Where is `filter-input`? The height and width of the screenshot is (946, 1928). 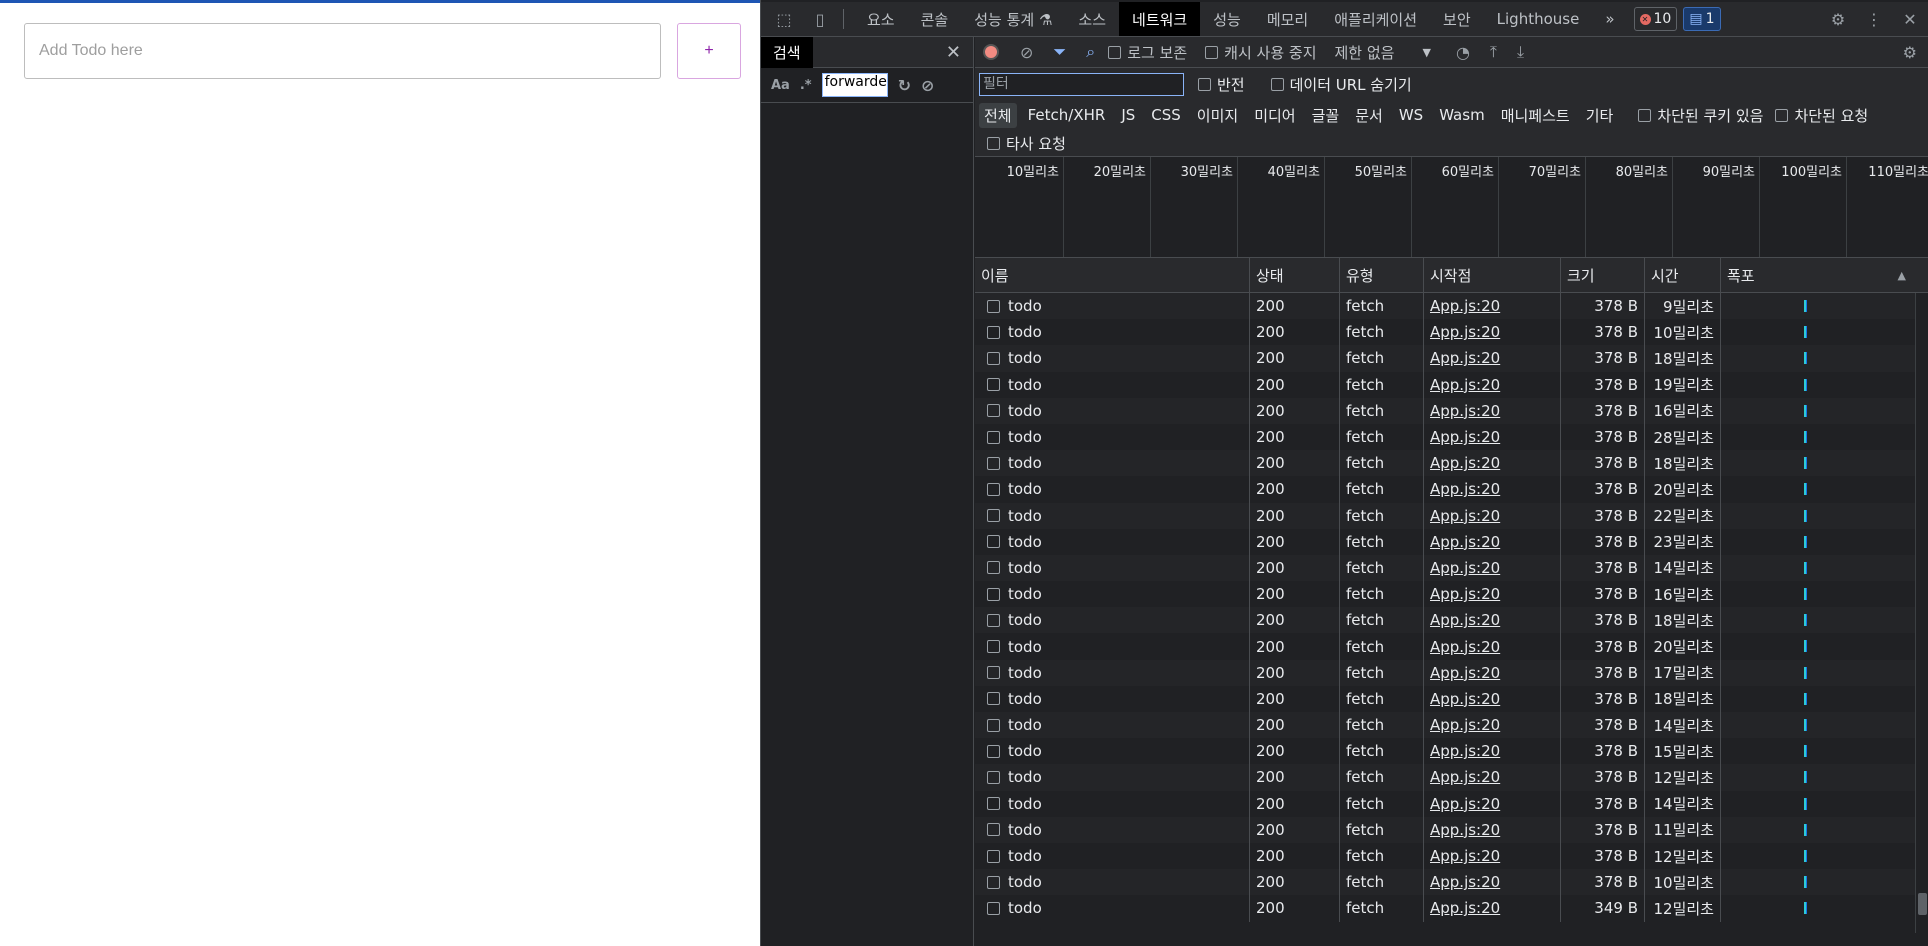 filter-input is located at coordinates (1081, 84).